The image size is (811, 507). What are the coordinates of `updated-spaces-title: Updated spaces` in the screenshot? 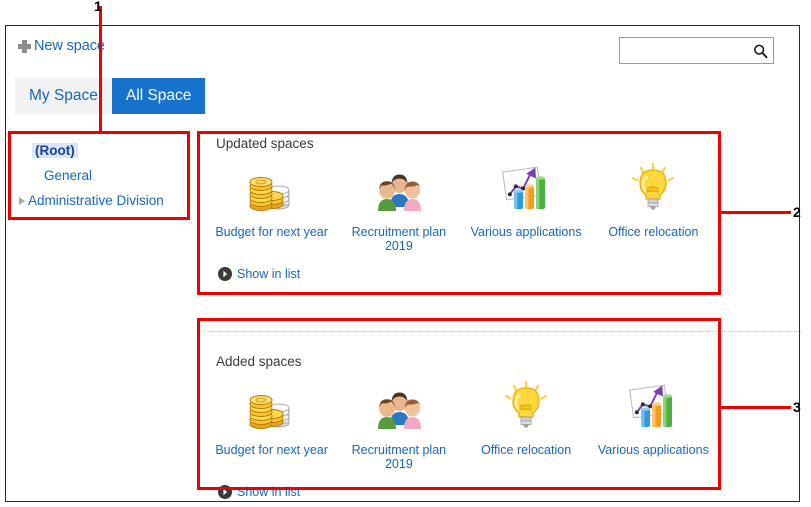 It's located at (265, 143).